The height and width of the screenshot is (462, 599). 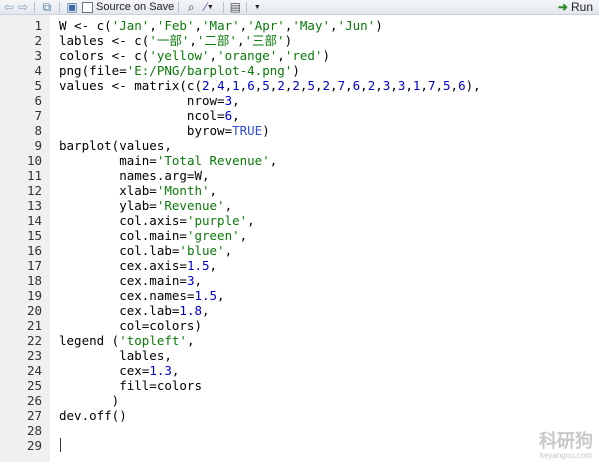 What do you see at coordinates (157, 220) in the screenshot?
I see `code-line-14: col.axis='purple',` at bounding box center [157, 220].